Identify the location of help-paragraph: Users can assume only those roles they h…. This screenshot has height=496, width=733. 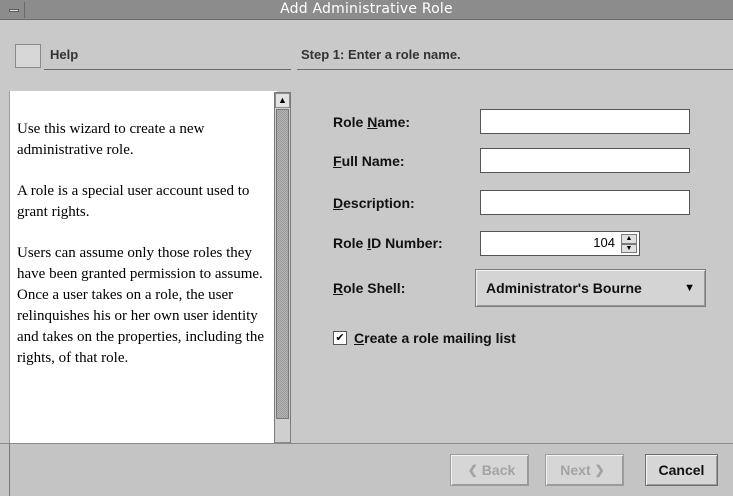
(141, 305).